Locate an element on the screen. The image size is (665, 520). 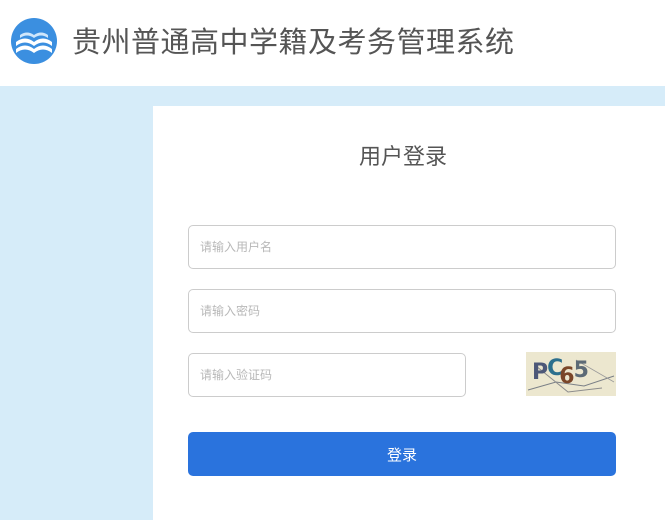
book-wave-logo-icon is located at coordinates (34, 41).